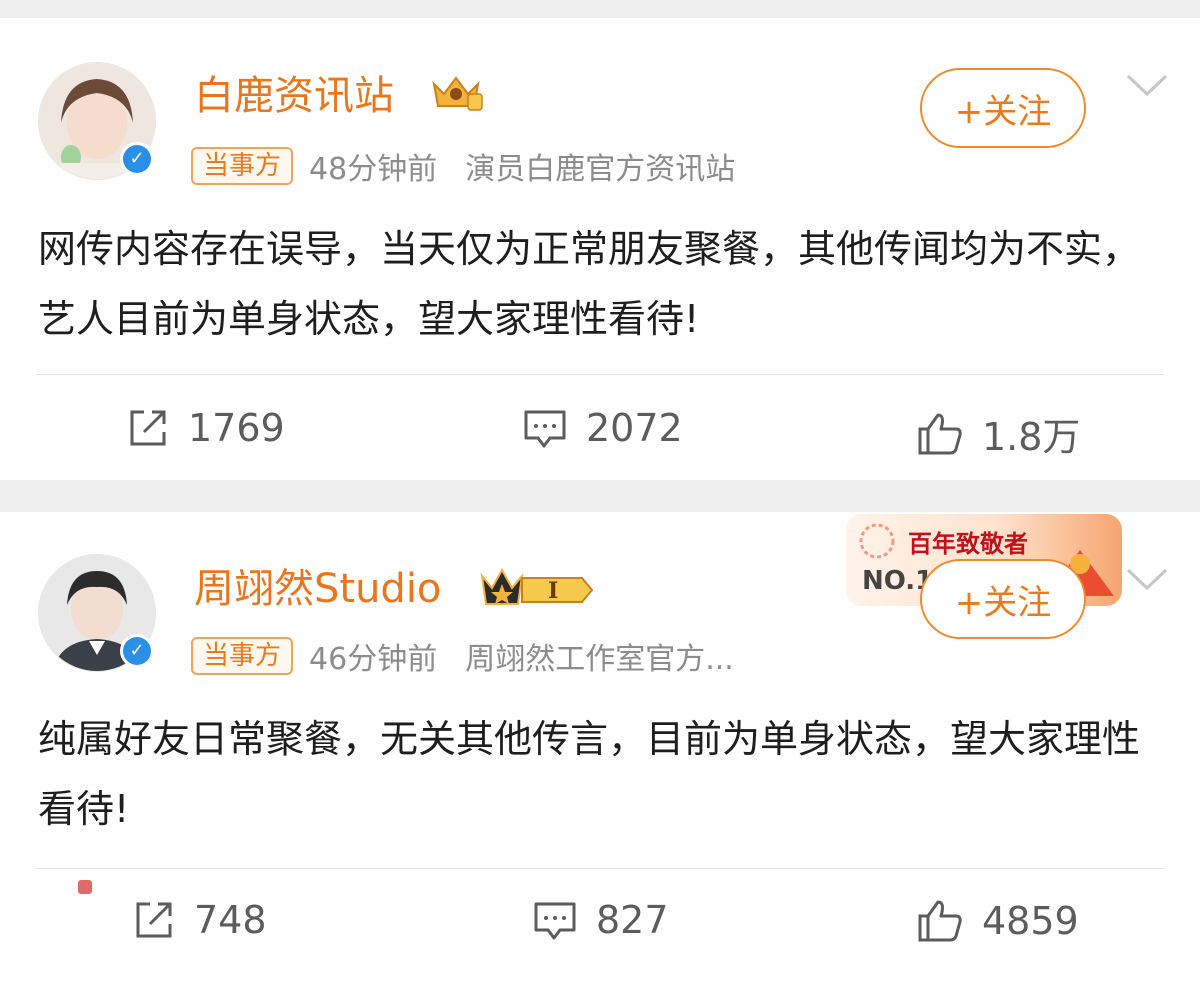 This screenshot has height=986, width=1200. I want to click on crown-level-I-badge-icon: I, so click(536, 590).